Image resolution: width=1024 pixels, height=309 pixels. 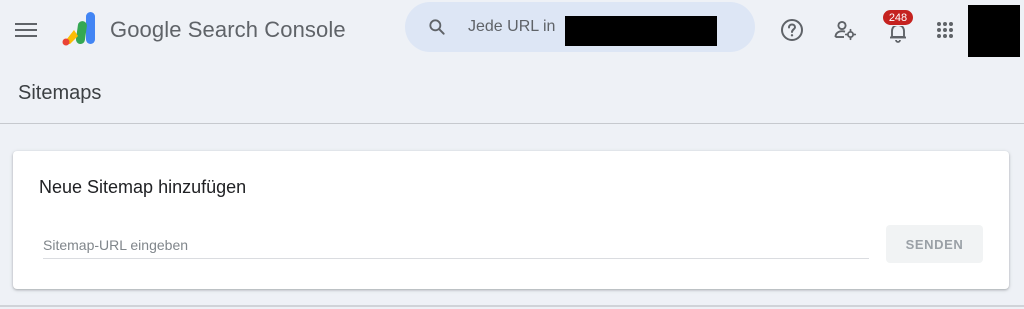 I want to click on card-title: Neue Sitemap hinzufügen, so click(x=143, y=187).